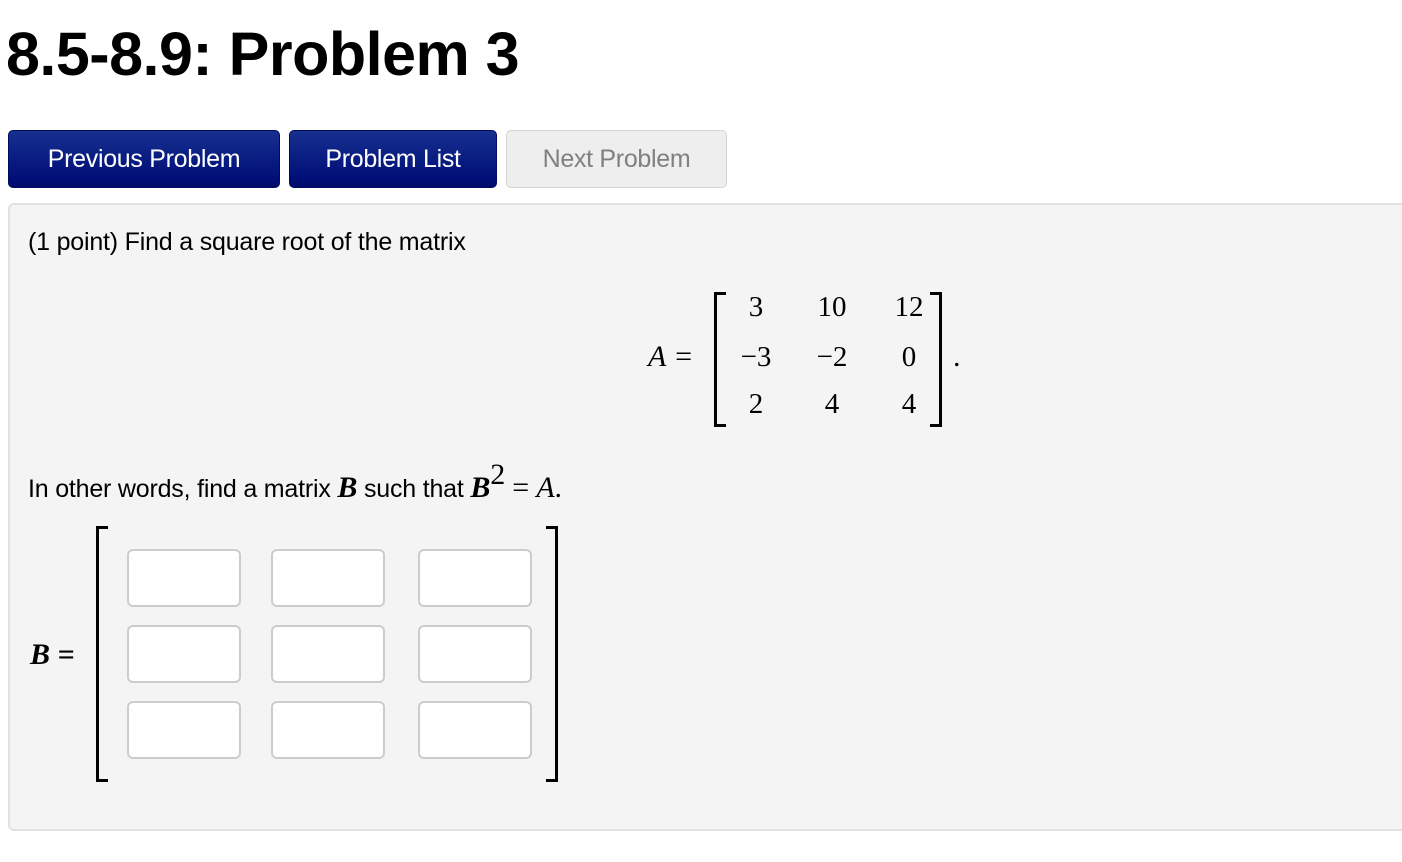 Image resolution: width=1402 pixels, height=862 pixels. What do you see at coordinates (909, 307) in the screenshot?
I see `matrix-a-cell: 12` at bounding box center [909, 307].